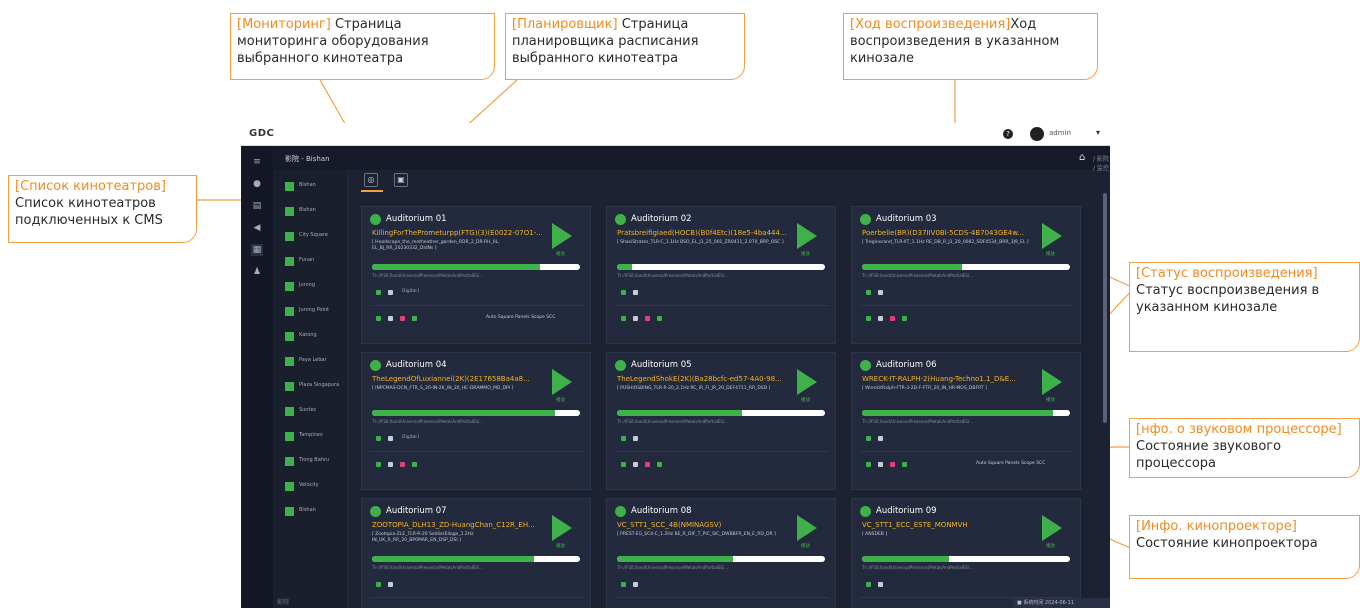  What do you see at coordinates (401, 180) in the screenshot?
I see `tab-planner: ▣` at bounding box center [401, 180].